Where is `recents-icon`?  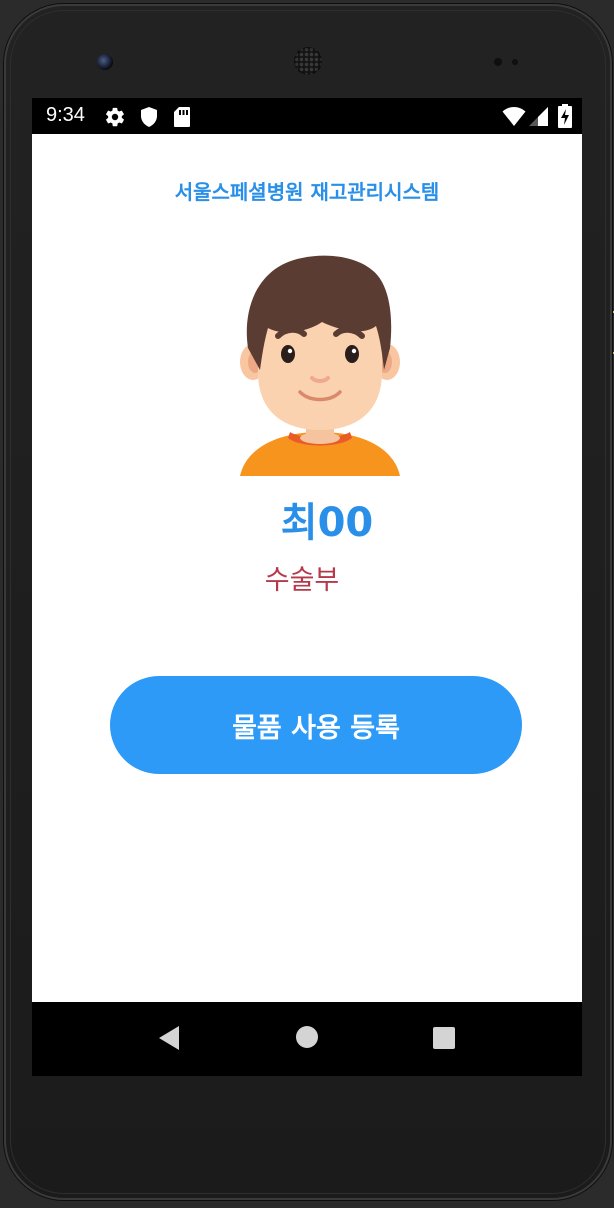 recents-icon is located at coordinates (444, 1038).